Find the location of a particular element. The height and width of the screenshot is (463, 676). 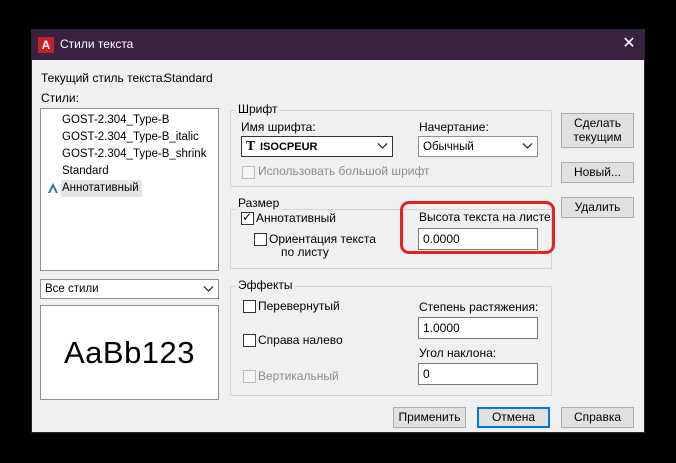

font-name-select: ISOCPEUR T is located at coordinates (317, 146).